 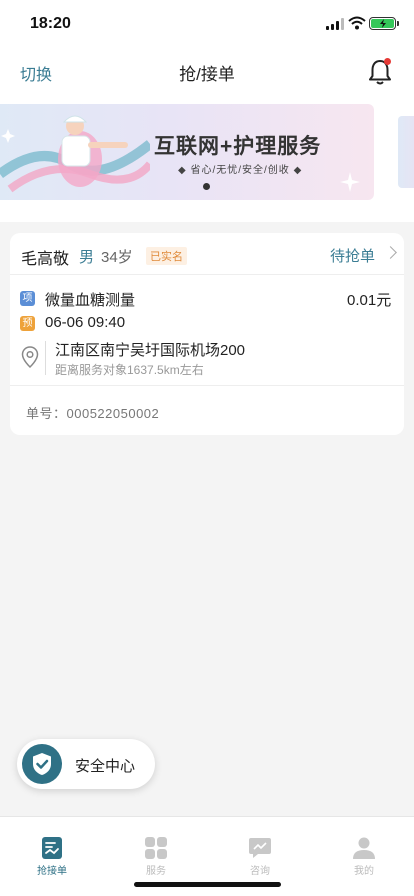 I want to click on chevron-right-icon, so click(x=390, y=252).